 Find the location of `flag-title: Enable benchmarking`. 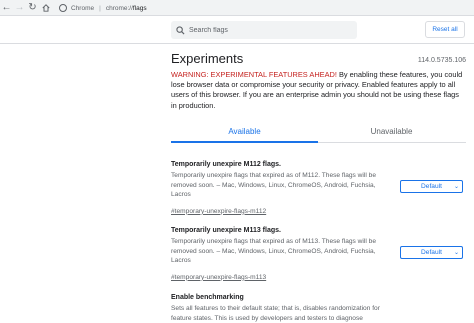

flag-title: Enable benchmarking is located at coordinates (207, 297).